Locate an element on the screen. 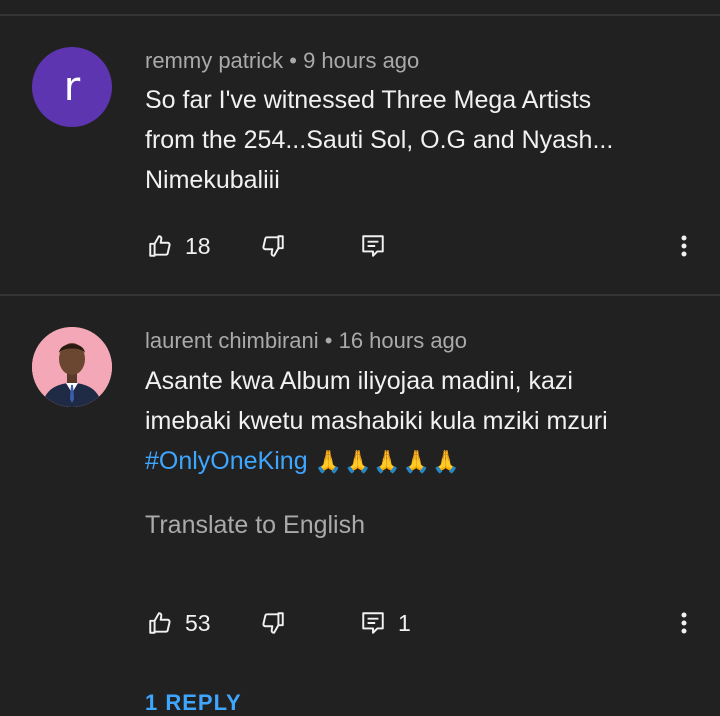 The height and width of the screenshot is (716, 720). reply-button is located at coordinates (379, 246).